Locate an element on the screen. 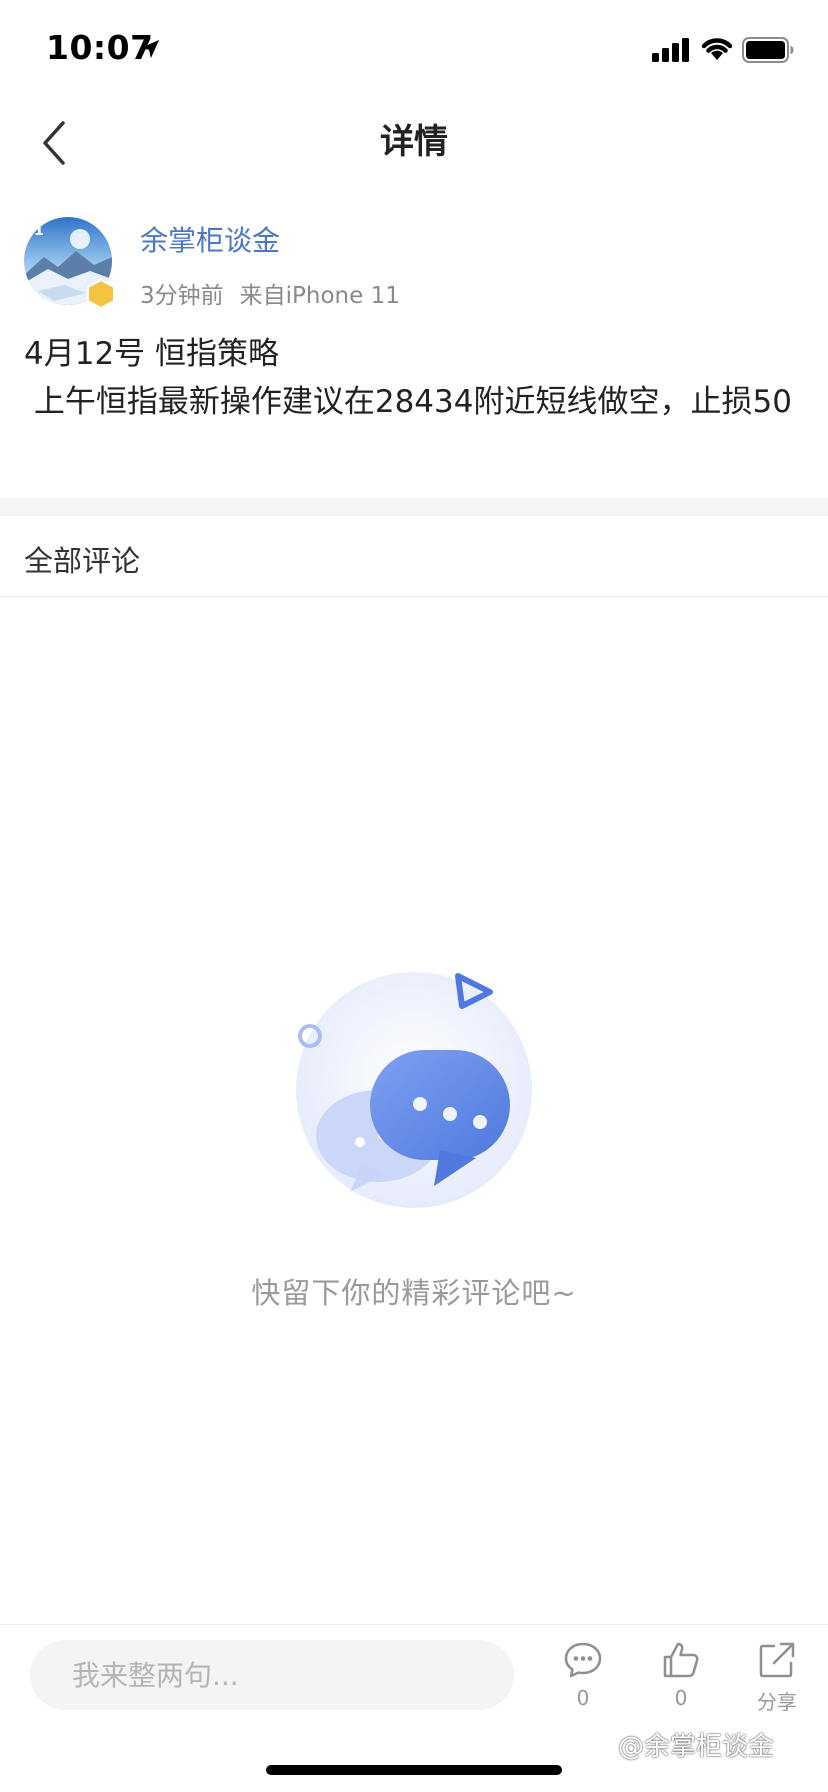  bottom-bar-divider is located at coordinates (414, 1624).